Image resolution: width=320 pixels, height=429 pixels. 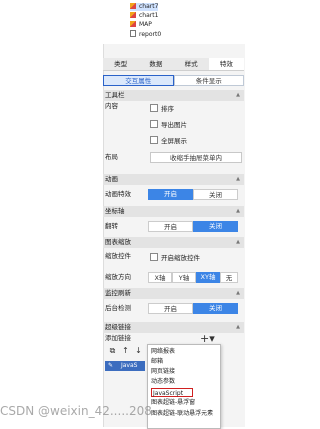 I want to click on tab-data: 数据, so click(x=155, y=64).